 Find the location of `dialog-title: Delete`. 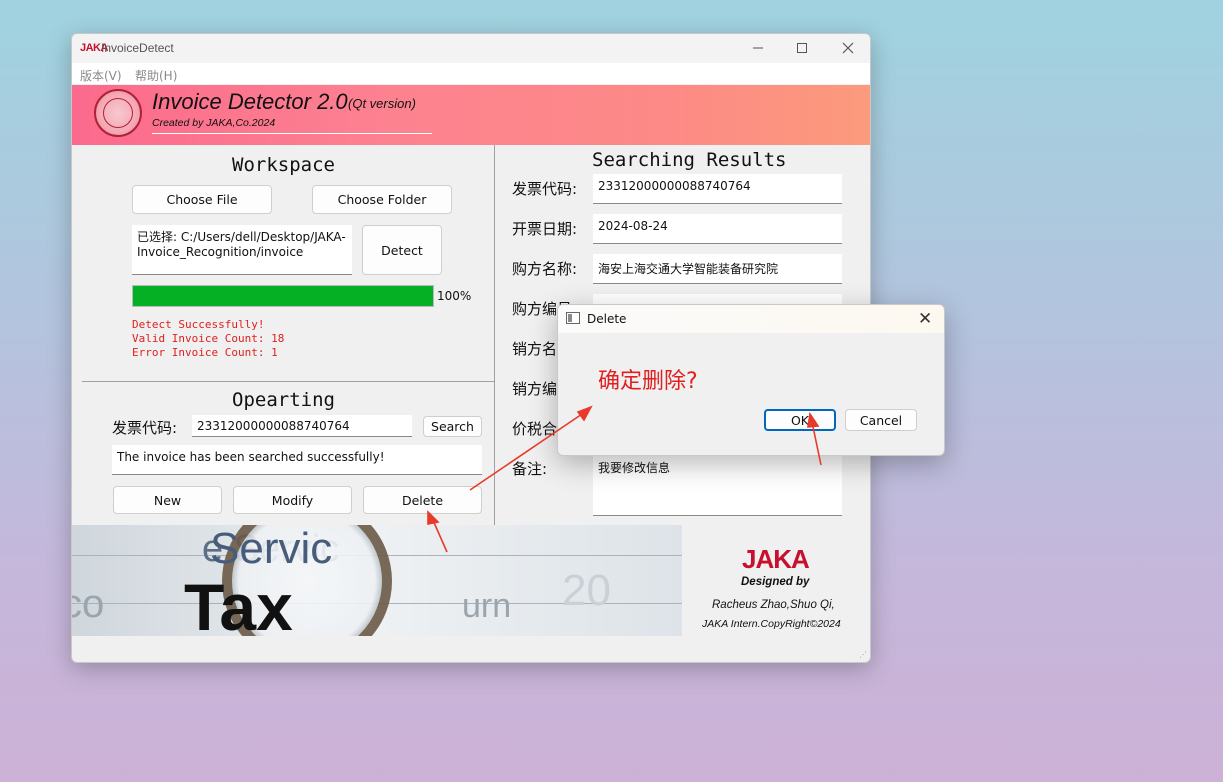

dialog-title: Delete is located at coordinates (607, 319).